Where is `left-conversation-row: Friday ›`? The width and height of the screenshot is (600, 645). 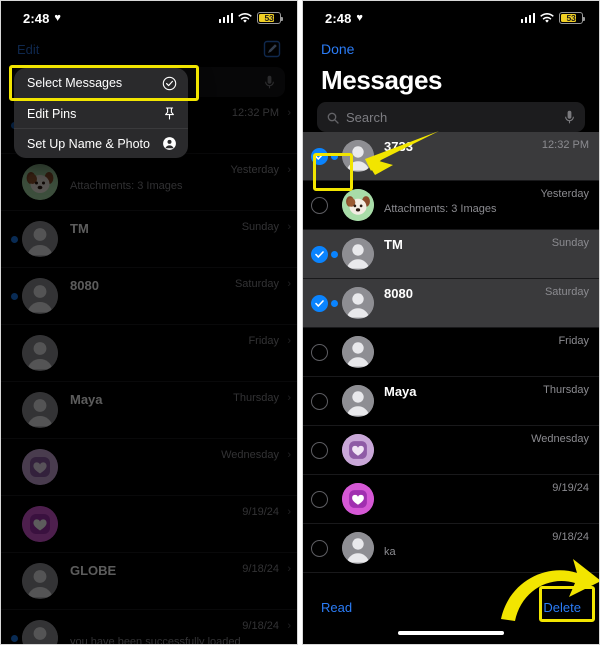 left-conversation-row: Friday › is located at coordinates (149, 353).